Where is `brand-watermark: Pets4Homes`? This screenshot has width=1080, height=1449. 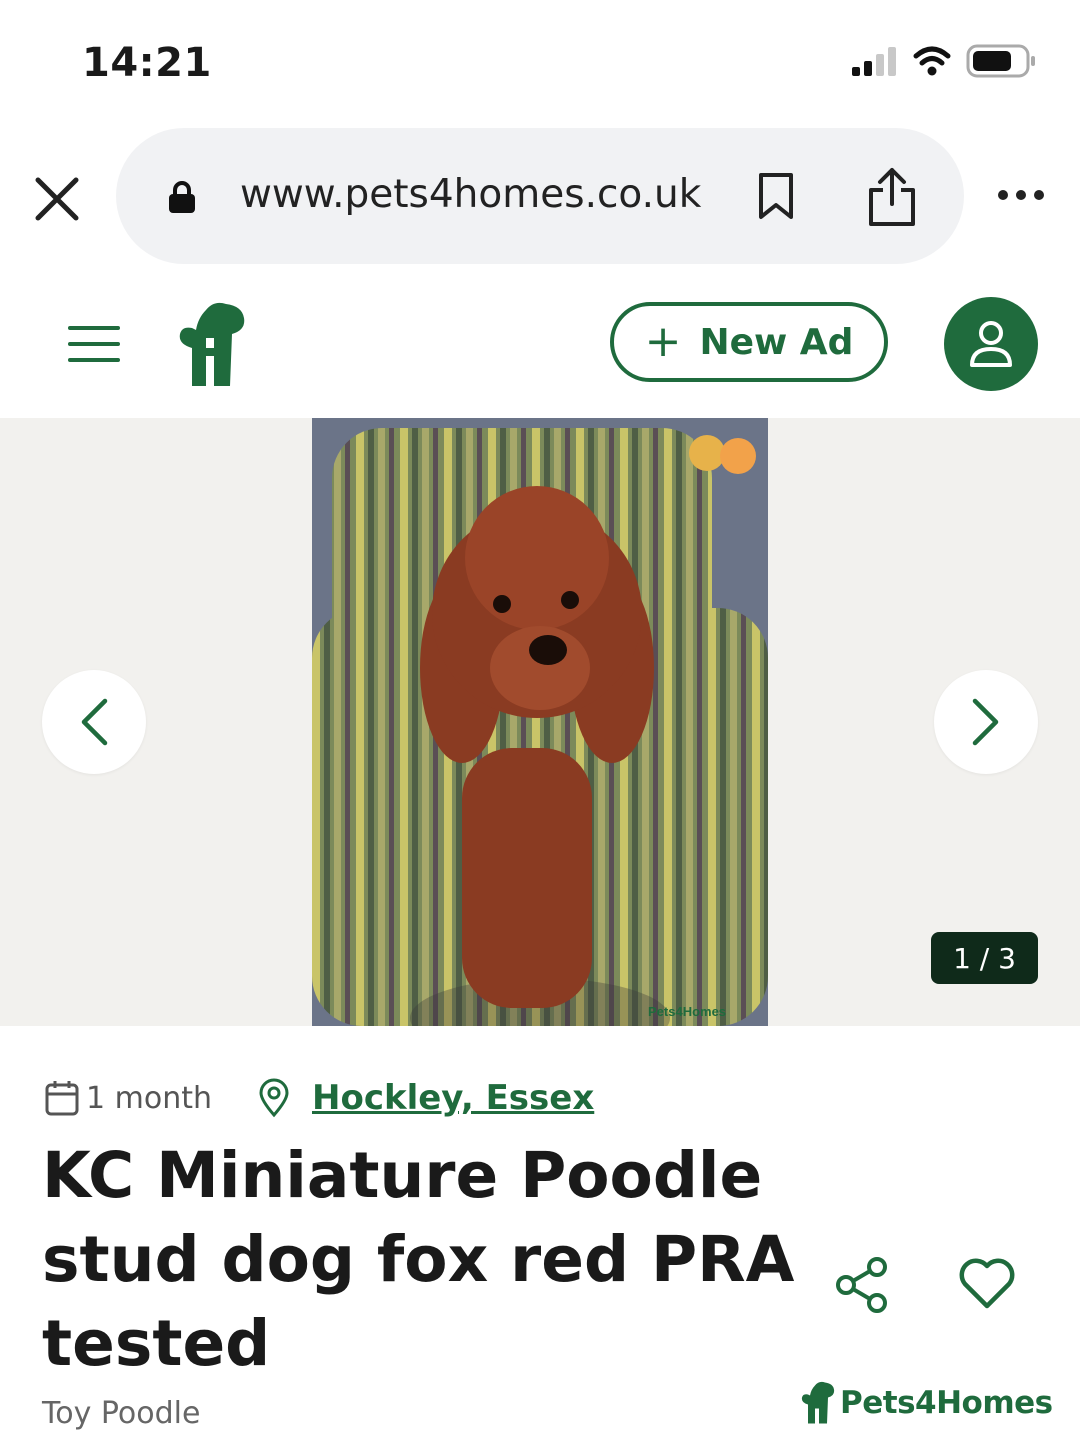 brand-watermark: Pets4Homes is located at coordinates (926, 1403).